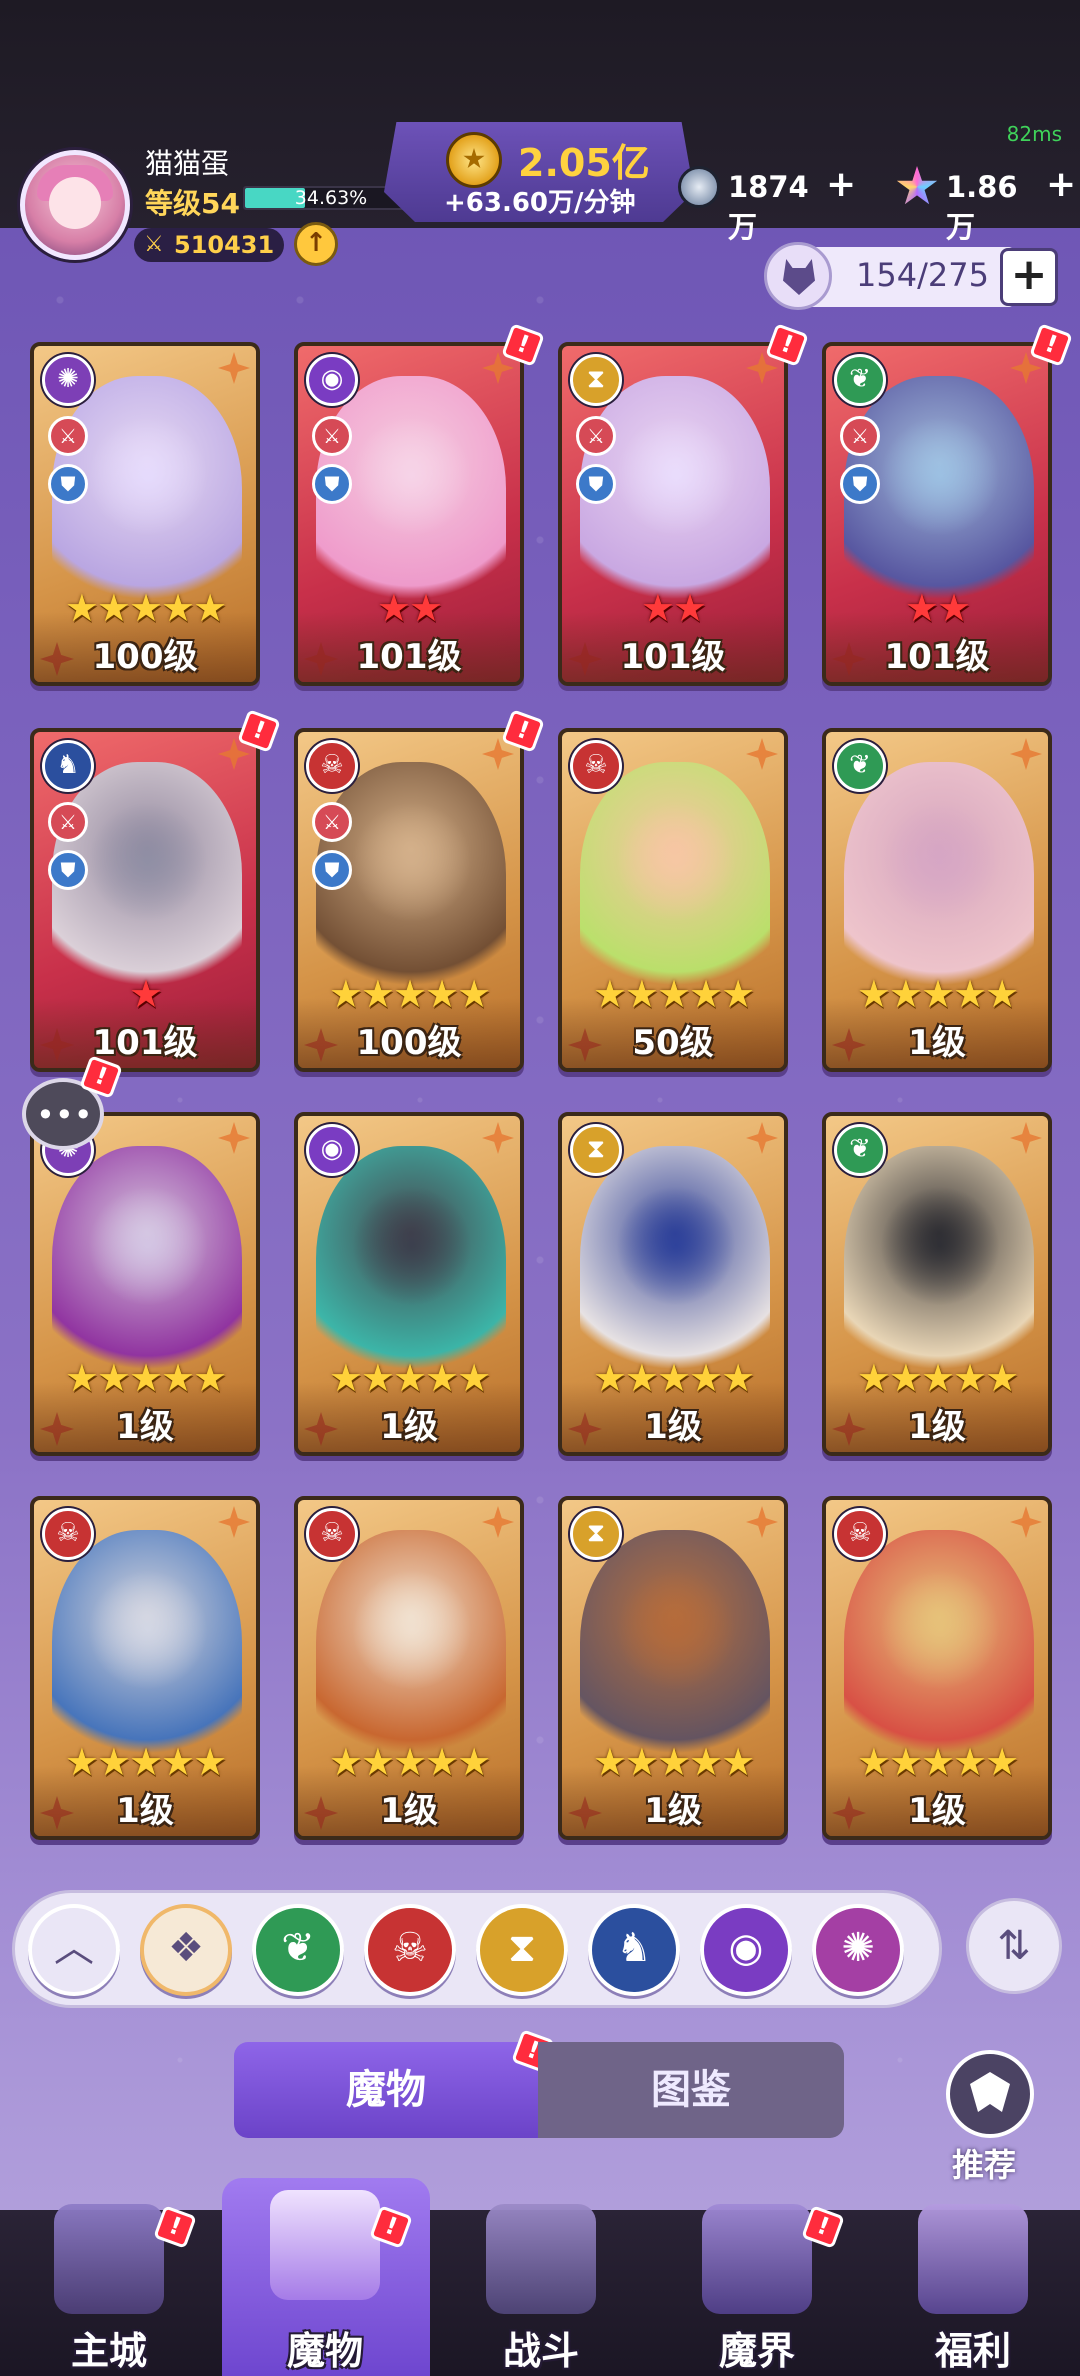 The height and width of the screenshot is (2376, 1080). I want to click on vortex-element-icon: ✺, so click(858, 1950).